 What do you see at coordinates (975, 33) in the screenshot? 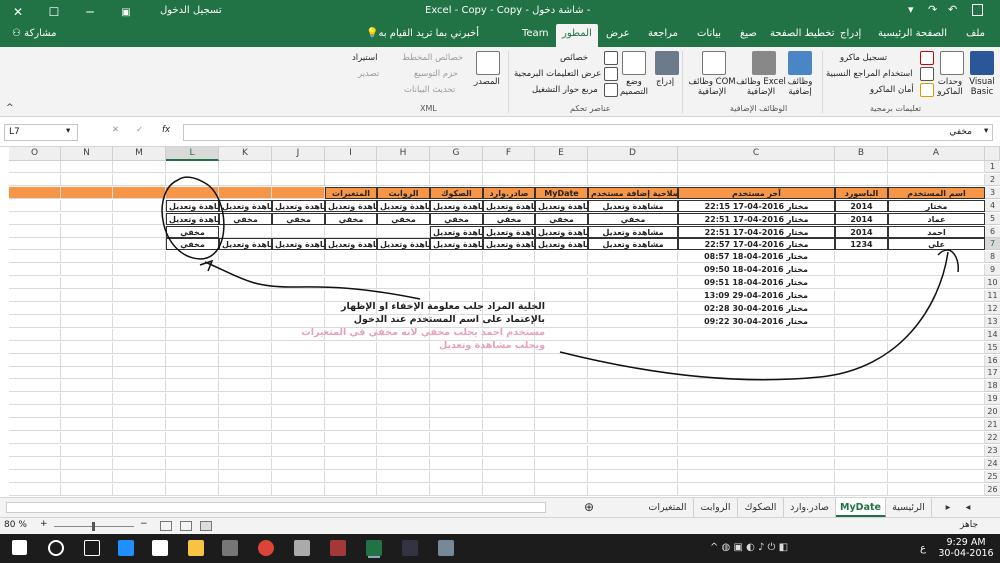
I see `tab-file: ملف` at bounding box center [975, 33].